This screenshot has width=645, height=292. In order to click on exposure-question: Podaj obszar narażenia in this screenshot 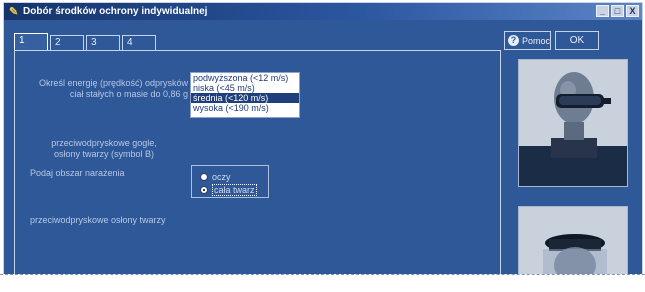, I will do `click(77, 173)`.